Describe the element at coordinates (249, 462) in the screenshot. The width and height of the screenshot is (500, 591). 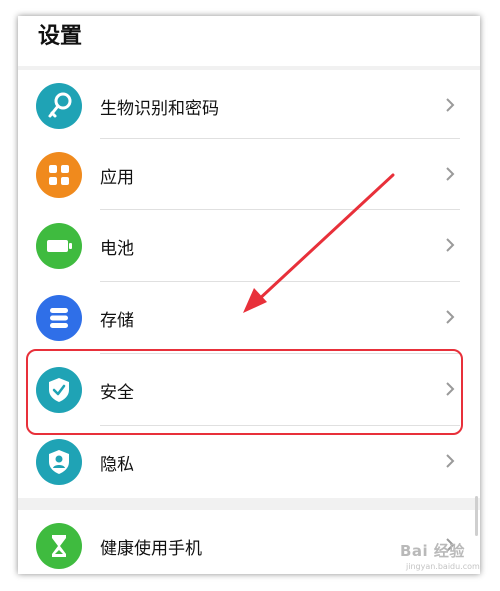
I see `settings-item-privacy: 隐私` at that location.